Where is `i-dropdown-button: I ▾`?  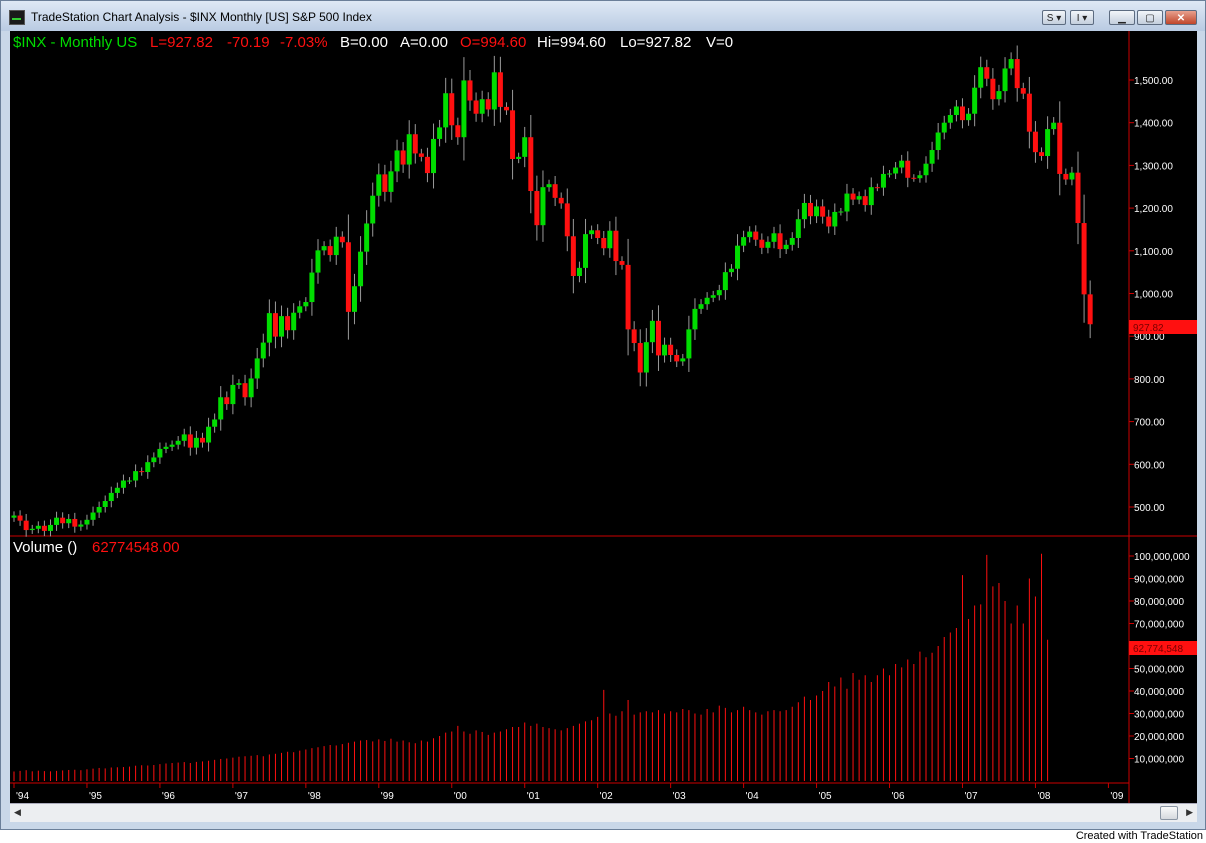 i-dropdown-button: I ▾ is located at coordinates (1082, 17).